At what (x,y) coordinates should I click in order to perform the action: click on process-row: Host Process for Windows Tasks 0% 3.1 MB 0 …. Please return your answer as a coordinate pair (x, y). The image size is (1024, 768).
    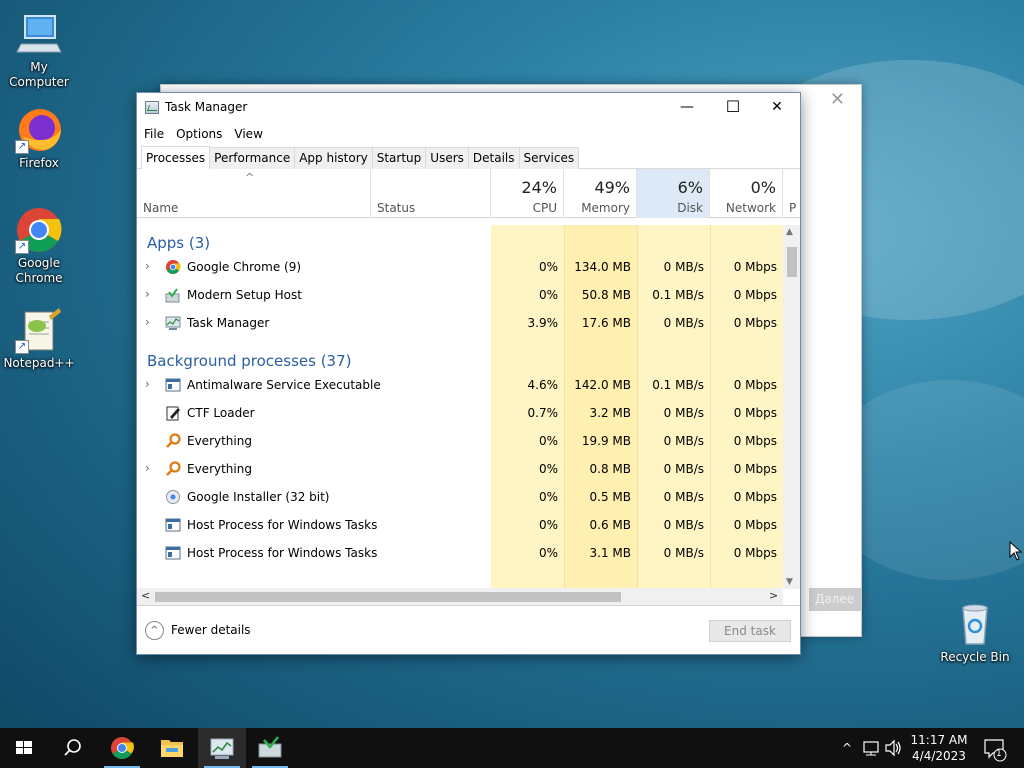
    Looking at the image, I should click on (460, 553).